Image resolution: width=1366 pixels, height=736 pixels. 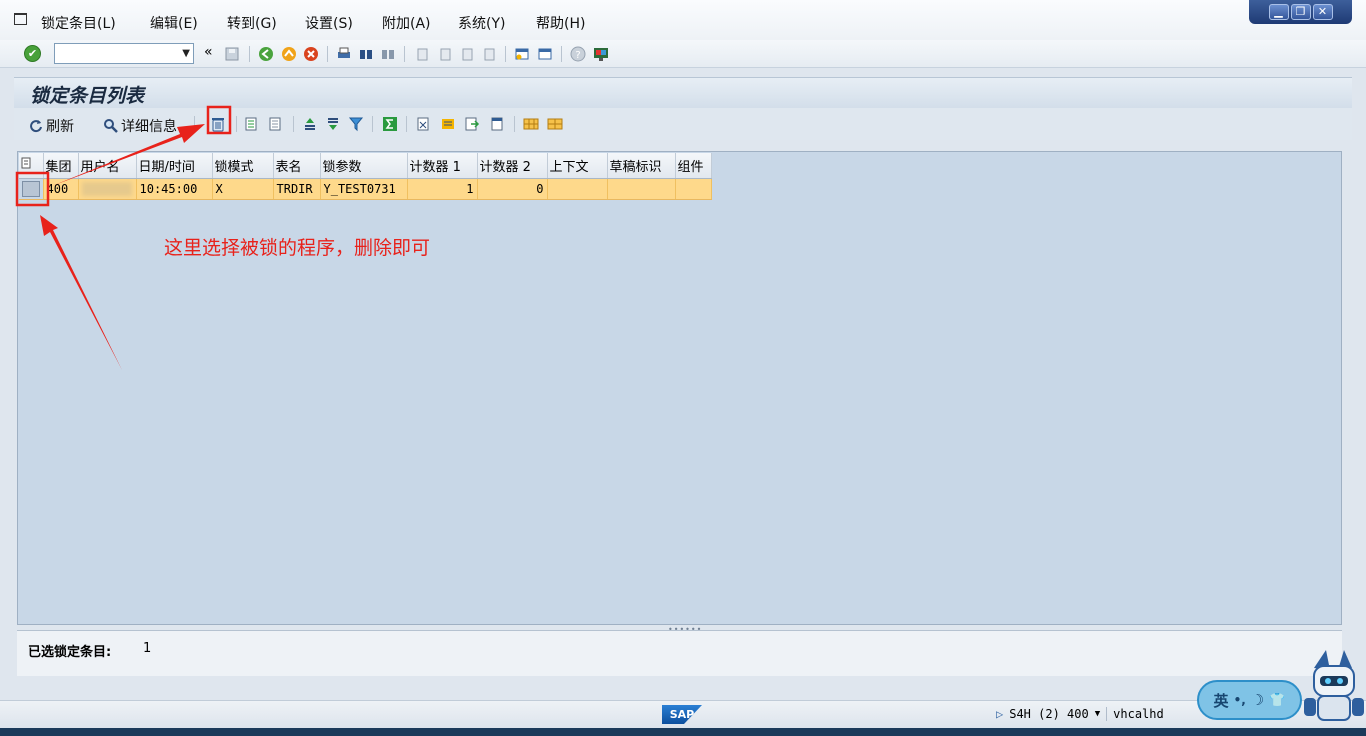 What do you see at coordinates (1257, 700) in the screenshot?
I see `moon-icon: ☽` at bounding box center [1257, 700].